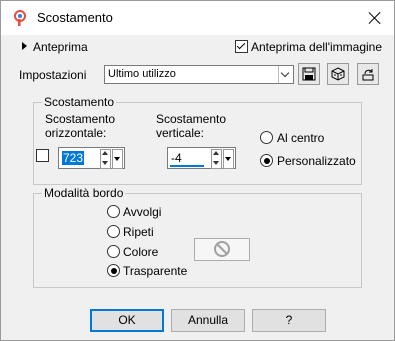  I want to click on horizontal-spin-buttons, so click(105, 159).